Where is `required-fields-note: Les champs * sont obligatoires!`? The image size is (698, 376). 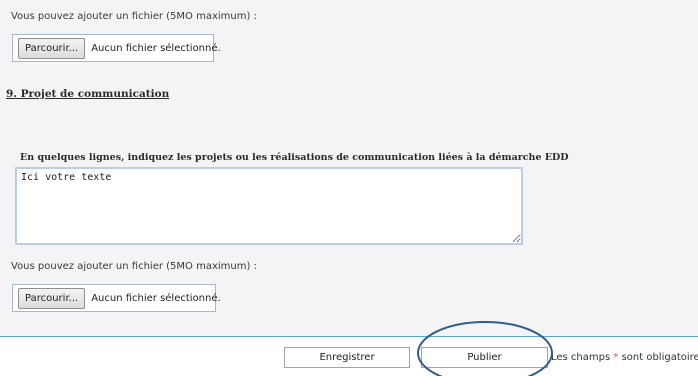 required-fields-note: Les champs * sont obligatoires! is located at coordinates (624, 357).